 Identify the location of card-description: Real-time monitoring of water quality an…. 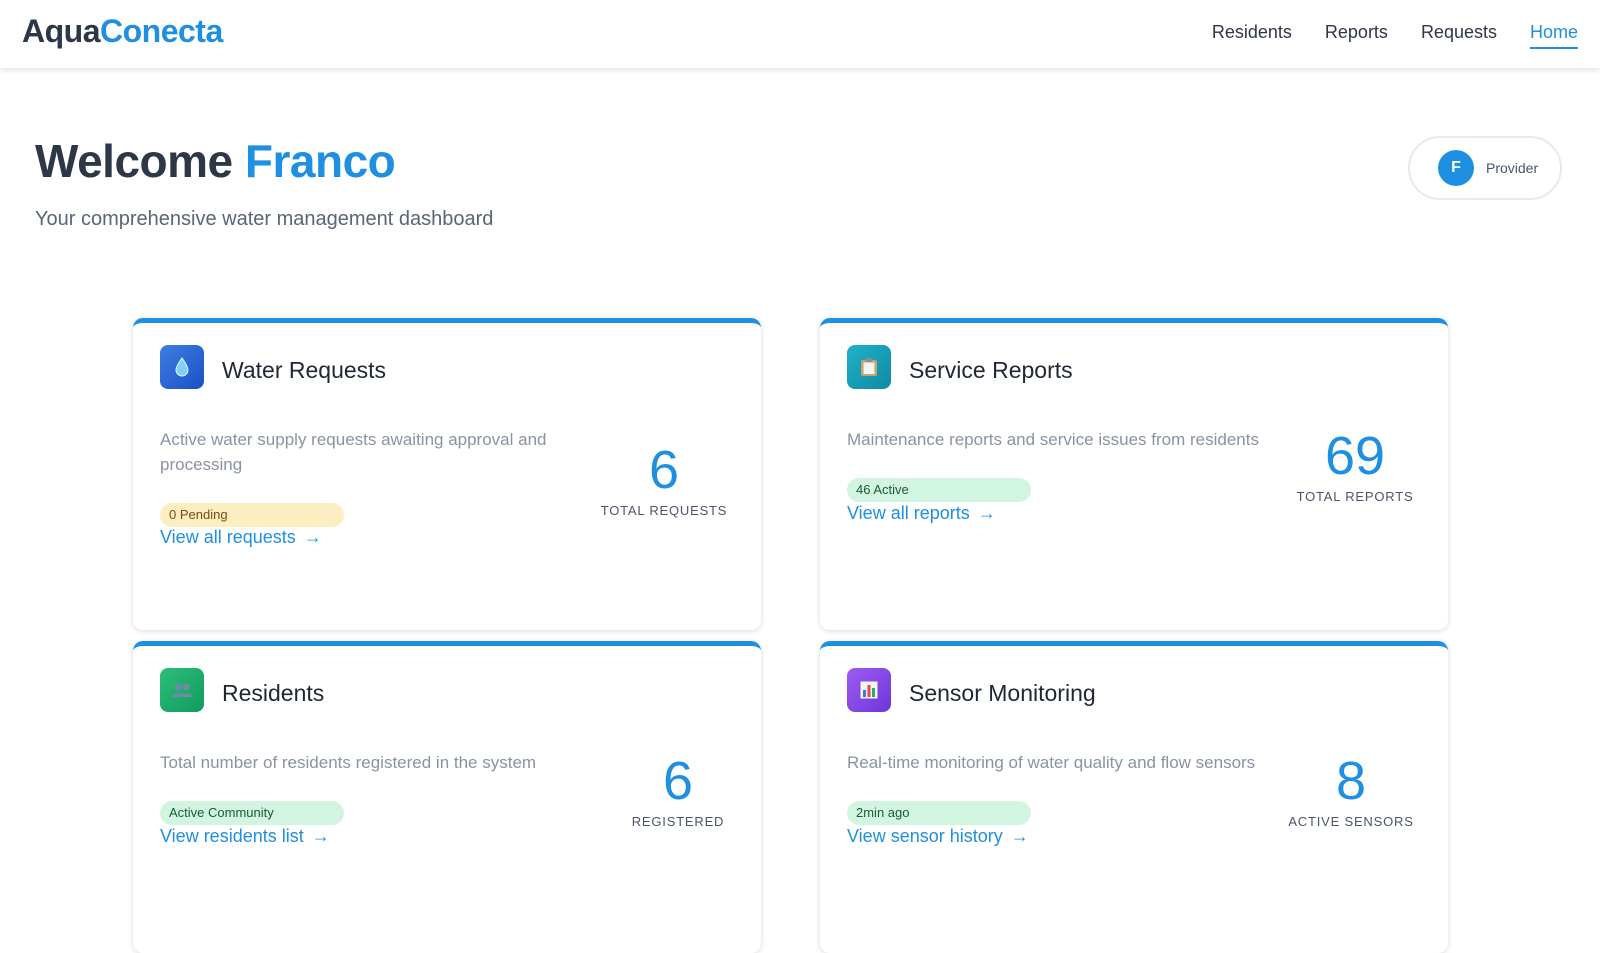
(1051, 762).